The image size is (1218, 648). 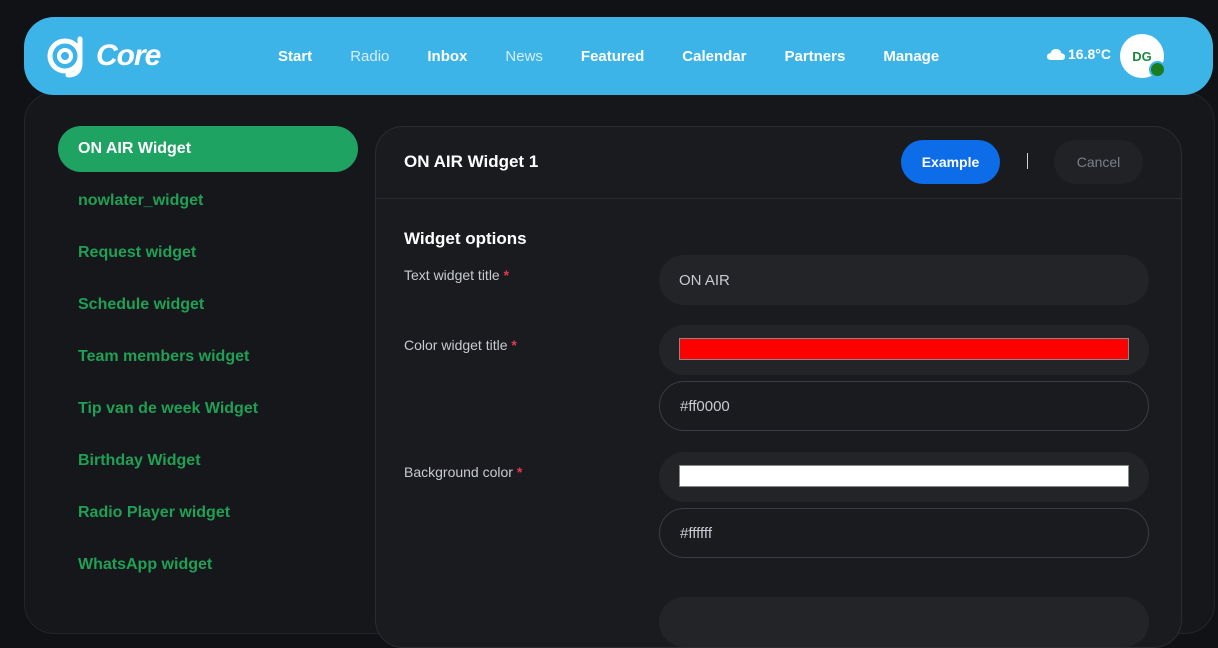 What do you see at coordinates (208, 409) in the screenshot?
I see `sidebar-item-tip-van-de-week-widget: Tip van de week Widget` at bounding box center [208, 409].